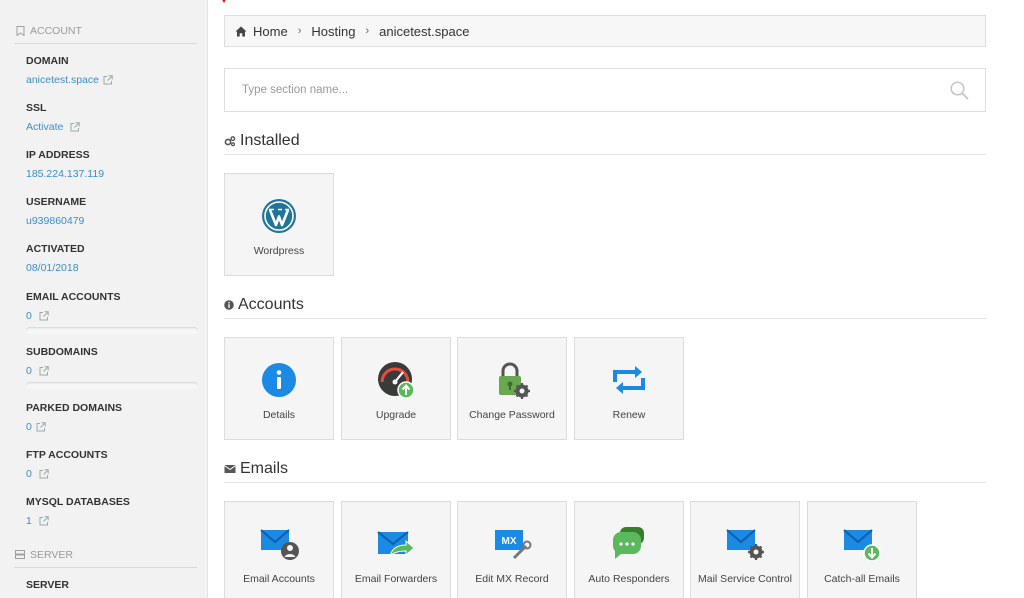 The height and width of the screenshot is (598, 1024). What do you see at coordinates (74, 408) in the screenshot?
I see `sidebar-item-label: Parked Domains` at bounding box center [74, 408].